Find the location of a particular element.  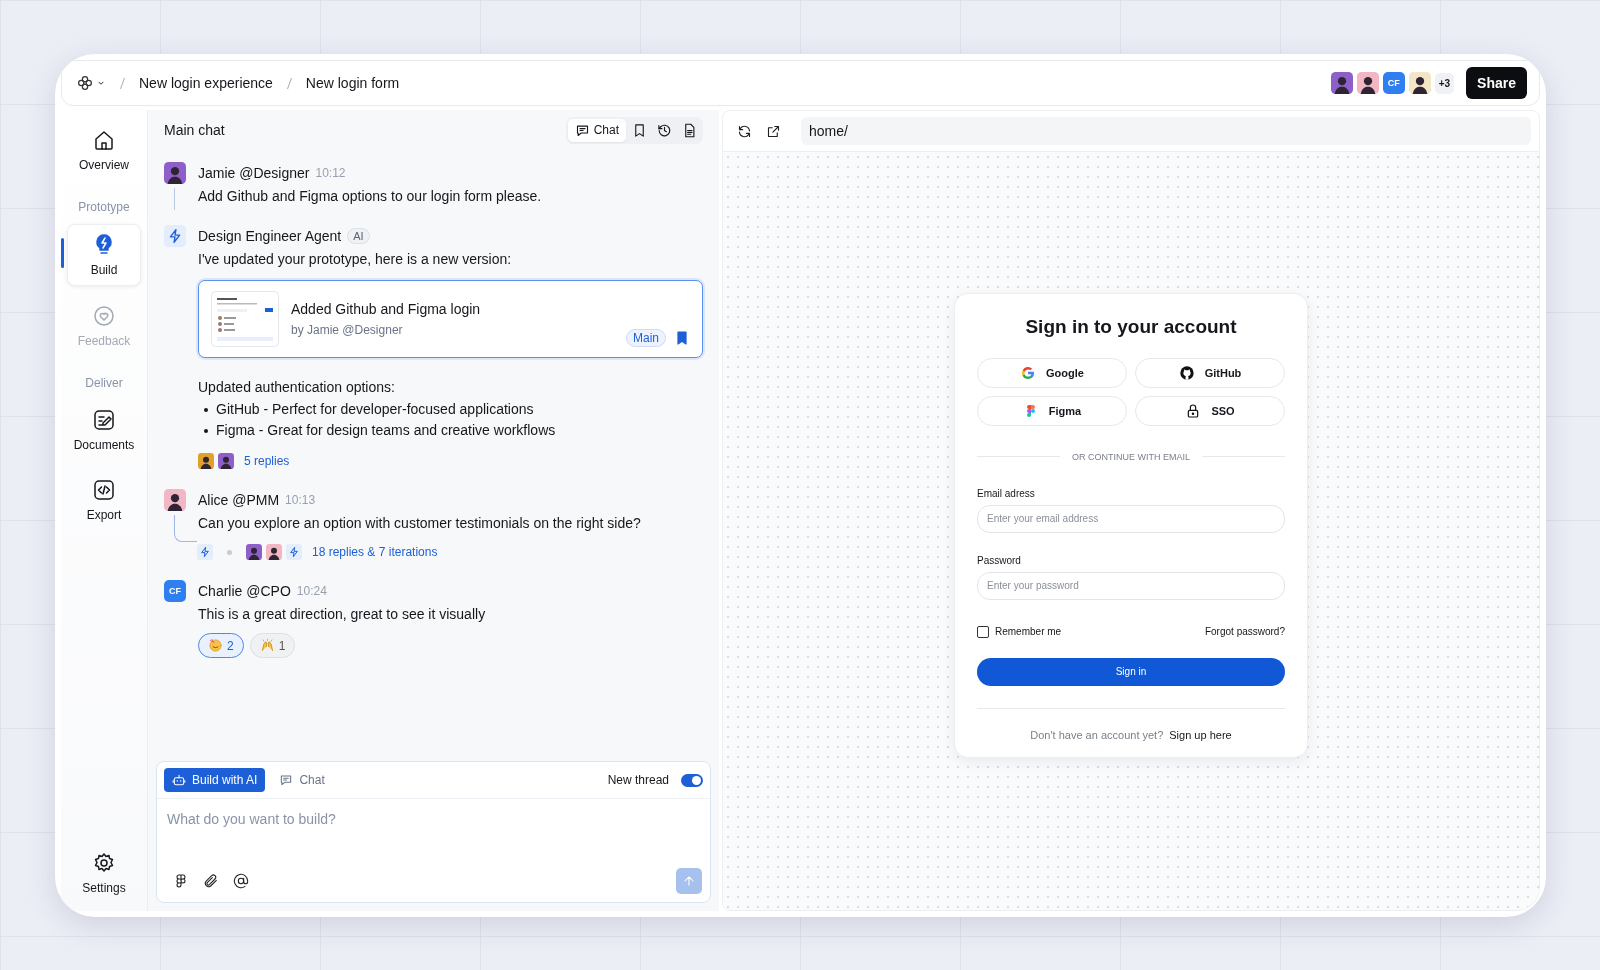

home-icon is located at coordinates (104, 140).